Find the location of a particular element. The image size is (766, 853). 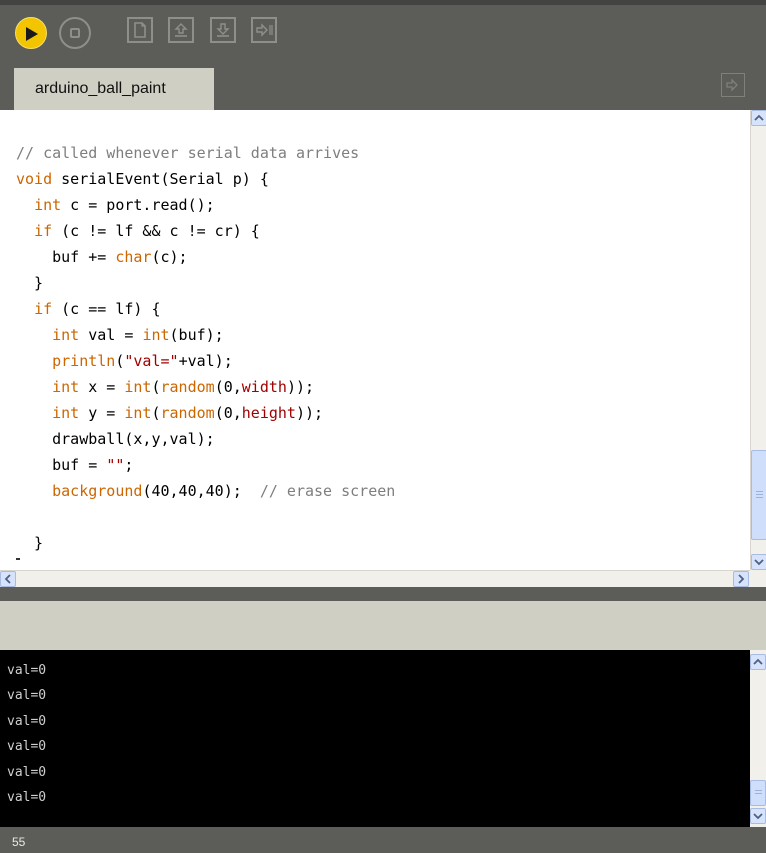

new-button is located at coordinates (140, 30).